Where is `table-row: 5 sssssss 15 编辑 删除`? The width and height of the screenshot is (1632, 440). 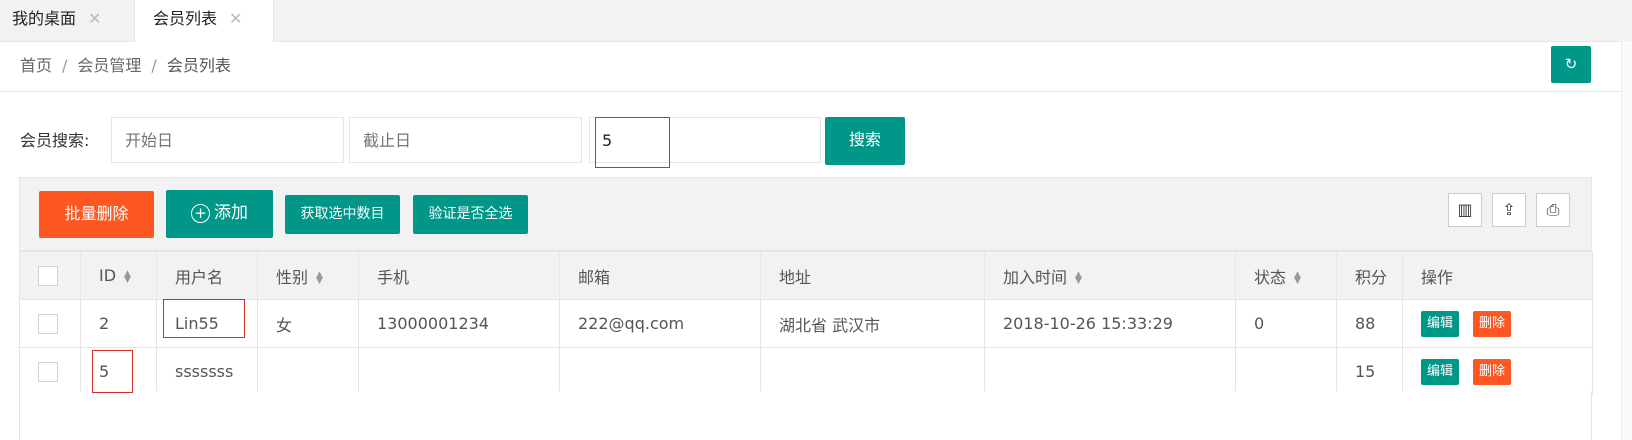
table-row: 5 sssssss 15 编辑 删除 is located at coordinates (806, 371).